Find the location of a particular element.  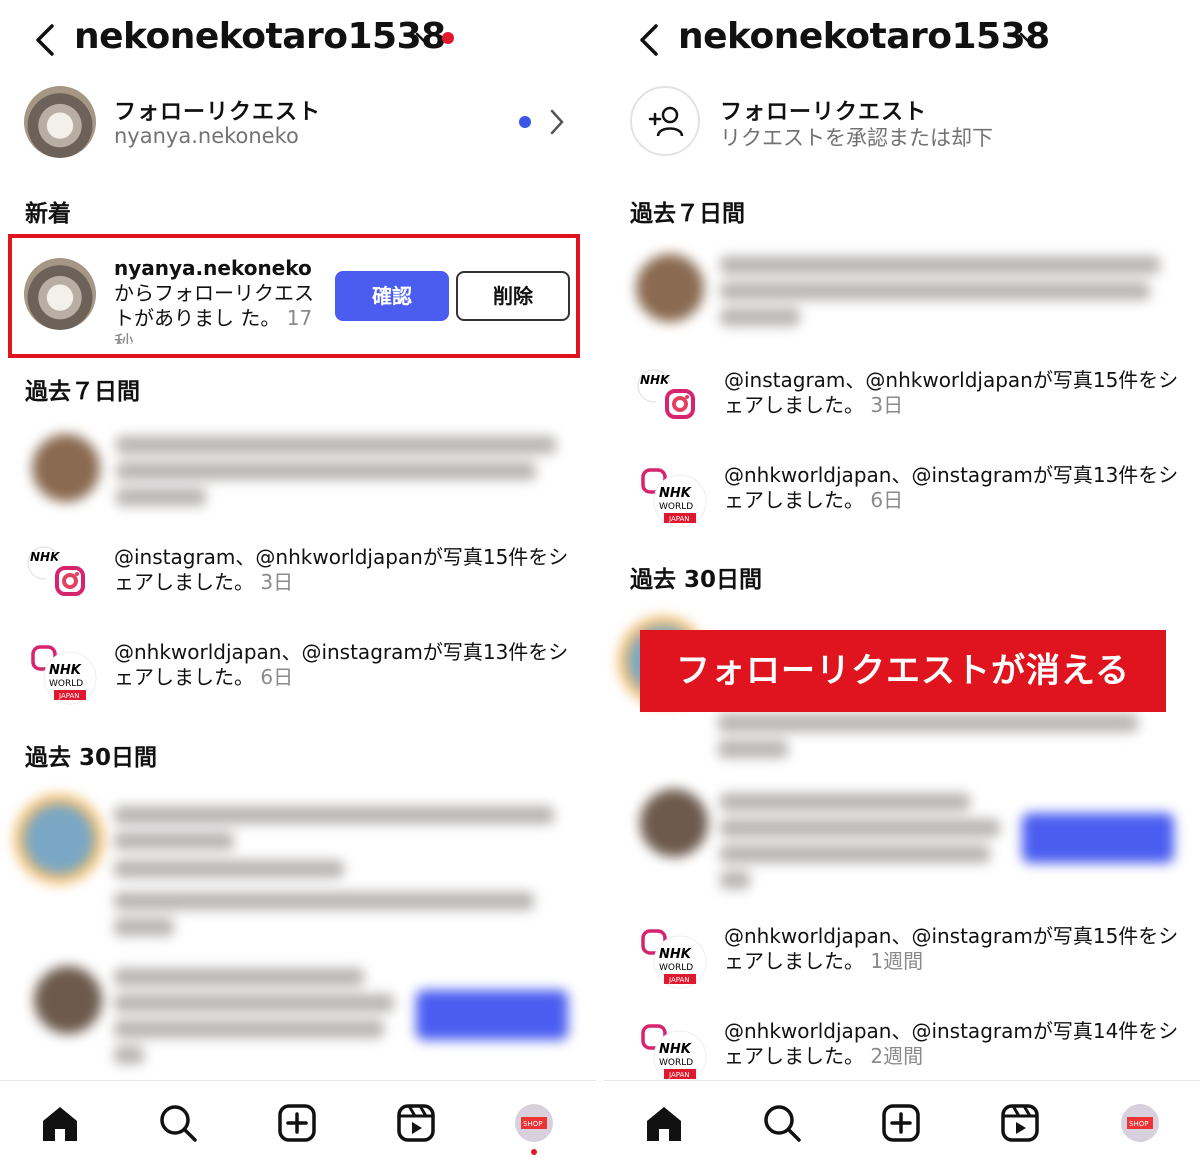

follow-request-subtitle: リクエストを承認または却下 is located at coordinates (856, 138).